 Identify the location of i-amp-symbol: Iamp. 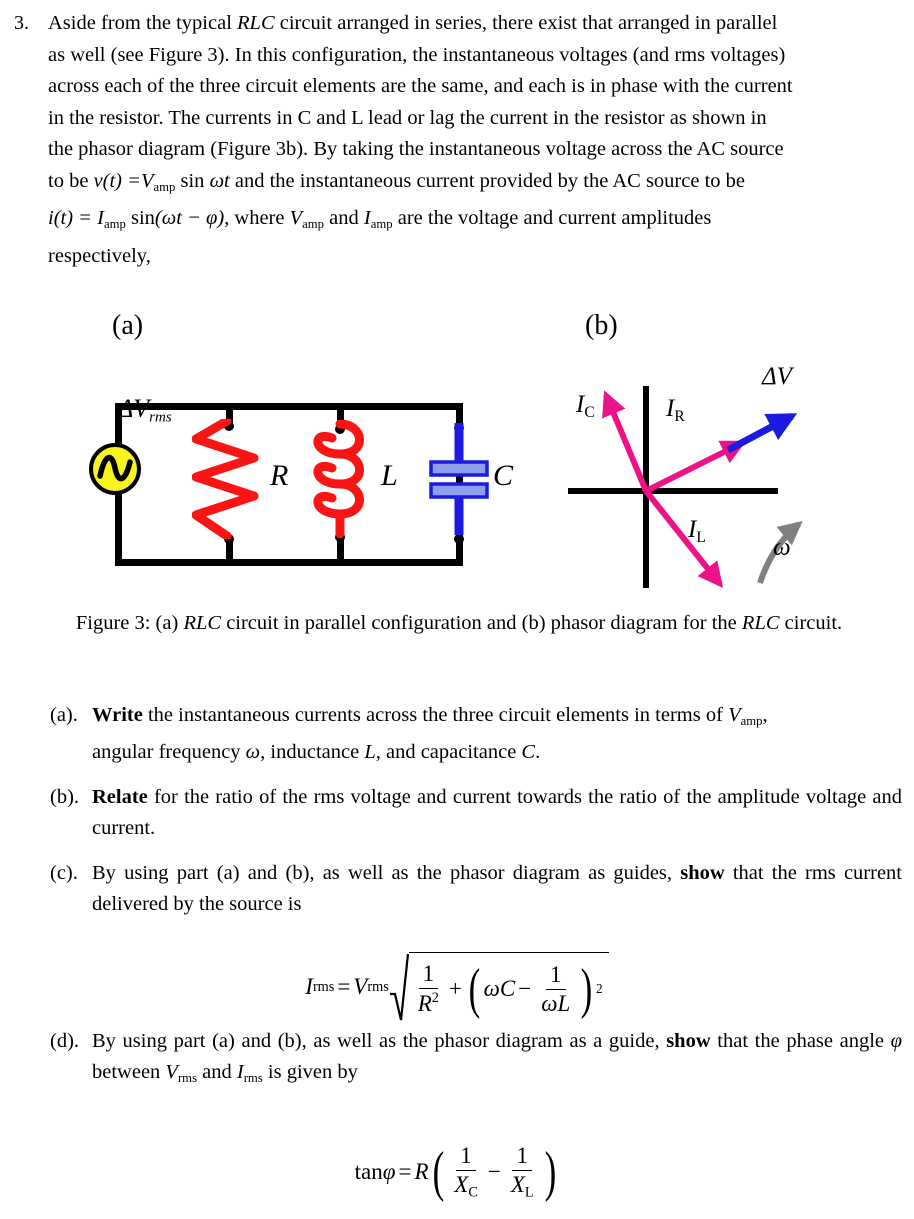
(378, 219).